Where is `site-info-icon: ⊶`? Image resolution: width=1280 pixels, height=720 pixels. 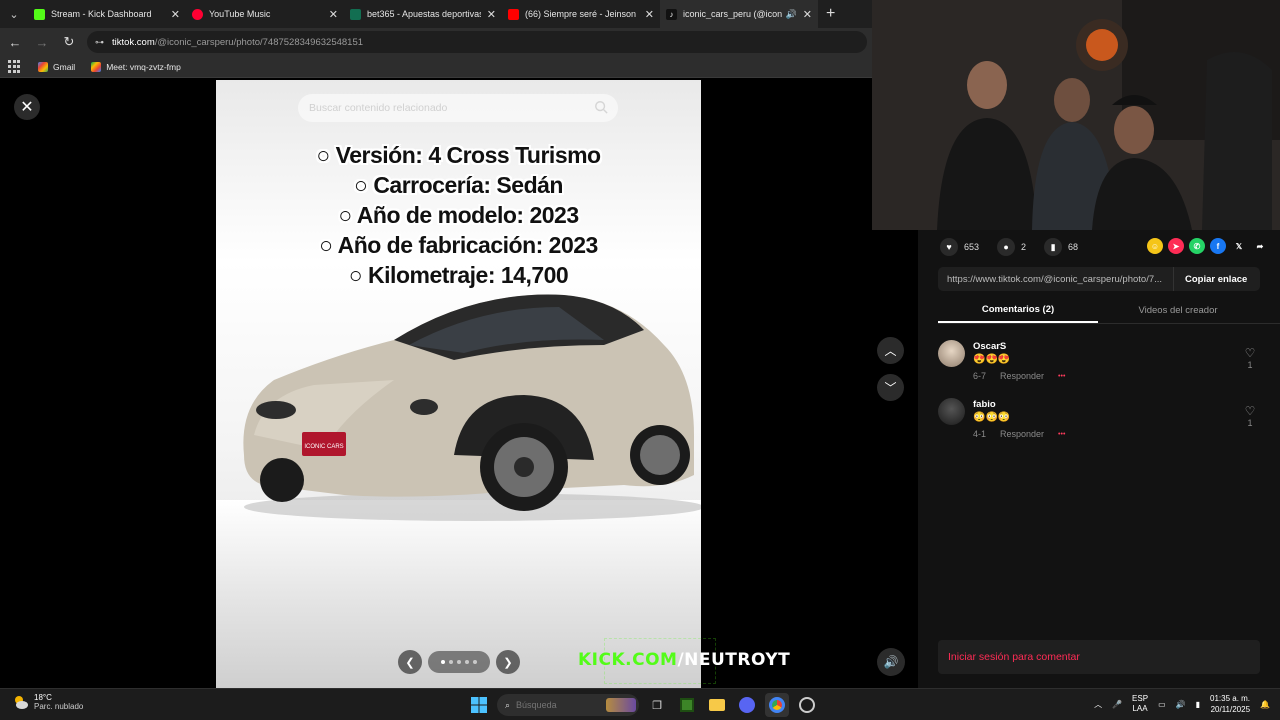 site-info-icon: ⊶ is located at coordinates (99, 42).